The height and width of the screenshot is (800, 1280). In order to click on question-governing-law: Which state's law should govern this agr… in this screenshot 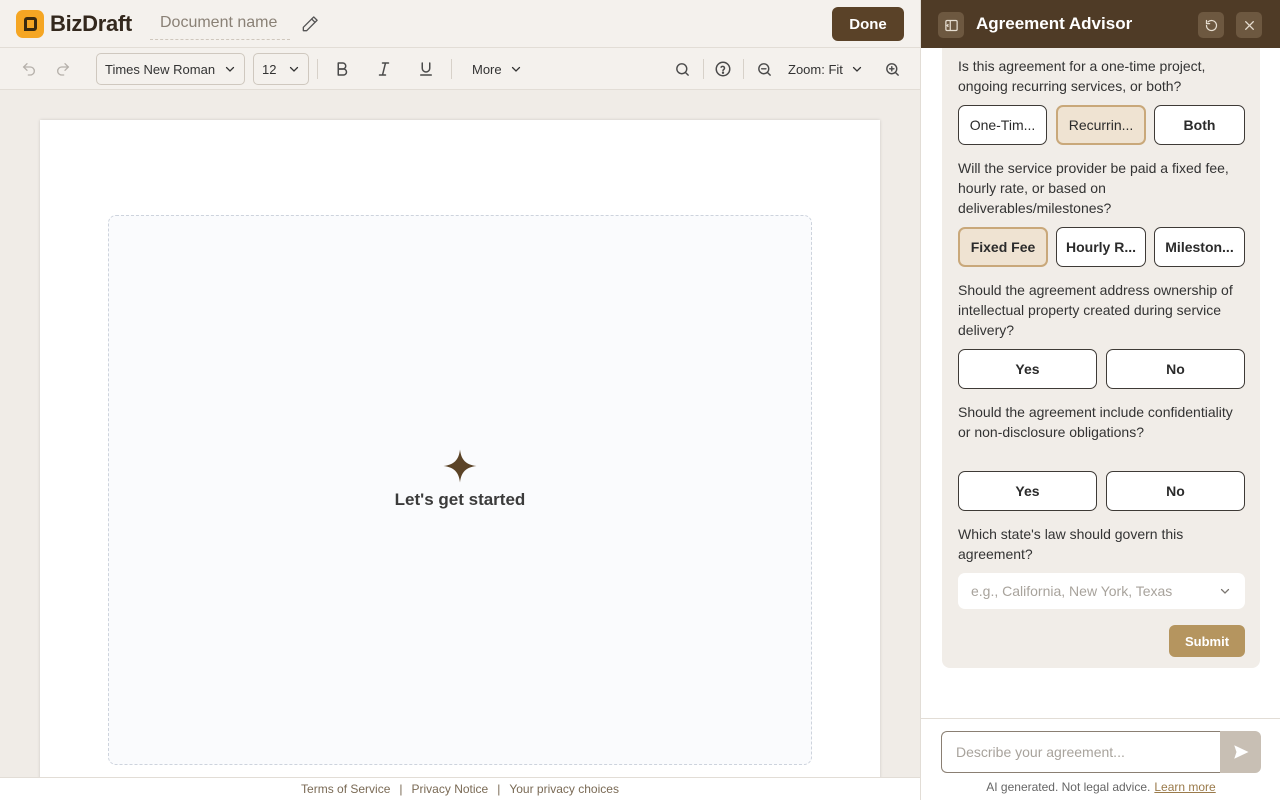, I will do `click(1071, 544)`.